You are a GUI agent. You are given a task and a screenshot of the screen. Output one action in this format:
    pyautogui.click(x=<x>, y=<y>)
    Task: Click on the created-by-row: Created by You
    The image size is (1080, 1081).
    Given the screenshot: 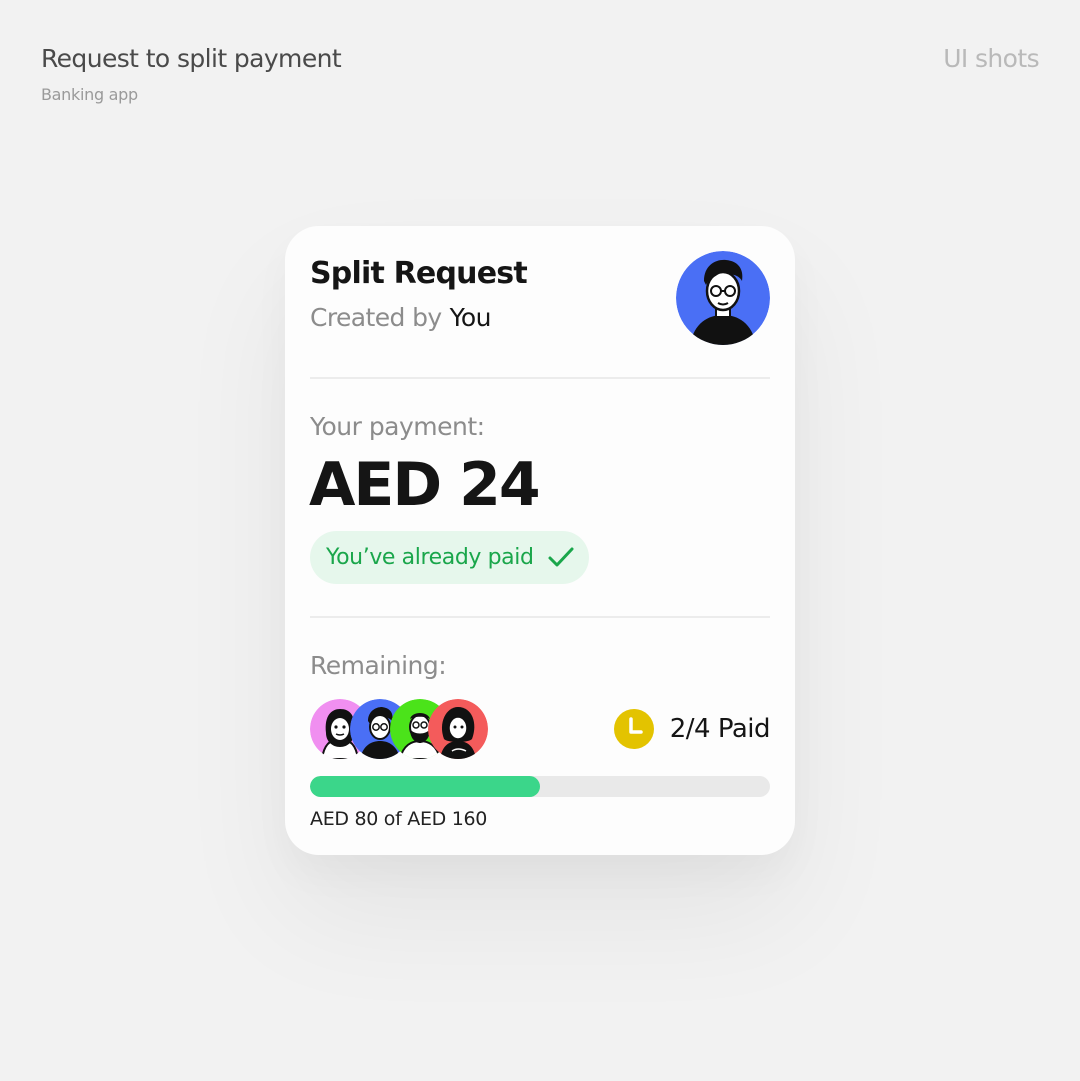 What is the action you would take?
    pyautogui.click(x=400, y=317)
    